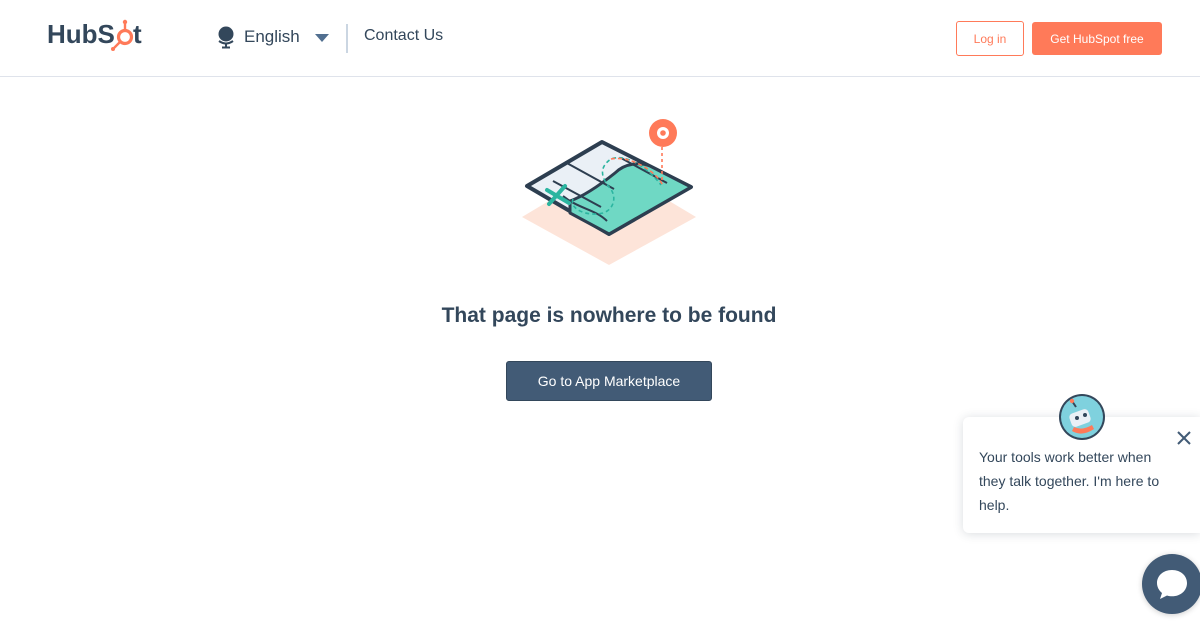 The height and width of the screenshot is (630, 1200). What do you see at coordinates (1184, 438) in the screenshot?
I see `close-icon` at bounding box center [1184, 438].